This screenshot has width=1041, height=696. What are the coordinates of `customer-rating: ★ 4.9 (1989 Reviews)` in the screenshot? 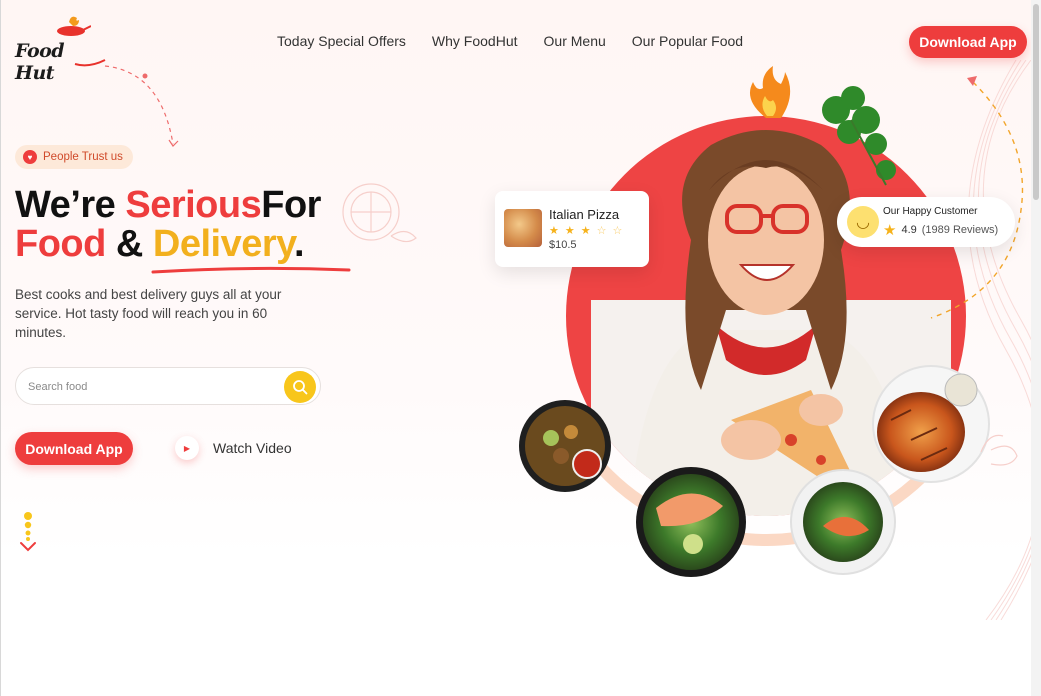 It's located at (940, 230).